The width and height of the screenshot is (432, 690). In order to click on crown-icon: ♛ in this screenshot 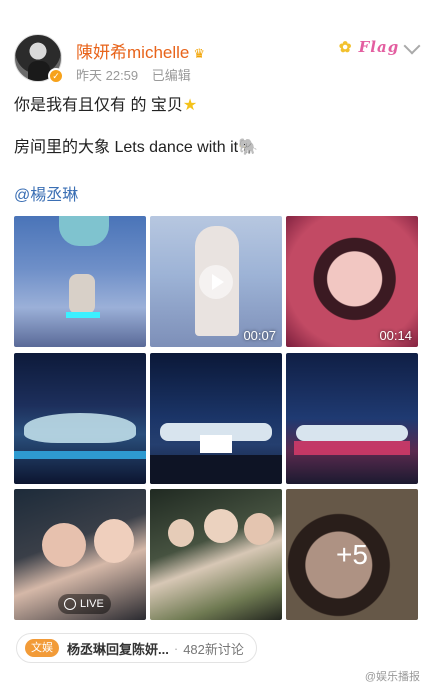, I will do `click(199, 53)`.